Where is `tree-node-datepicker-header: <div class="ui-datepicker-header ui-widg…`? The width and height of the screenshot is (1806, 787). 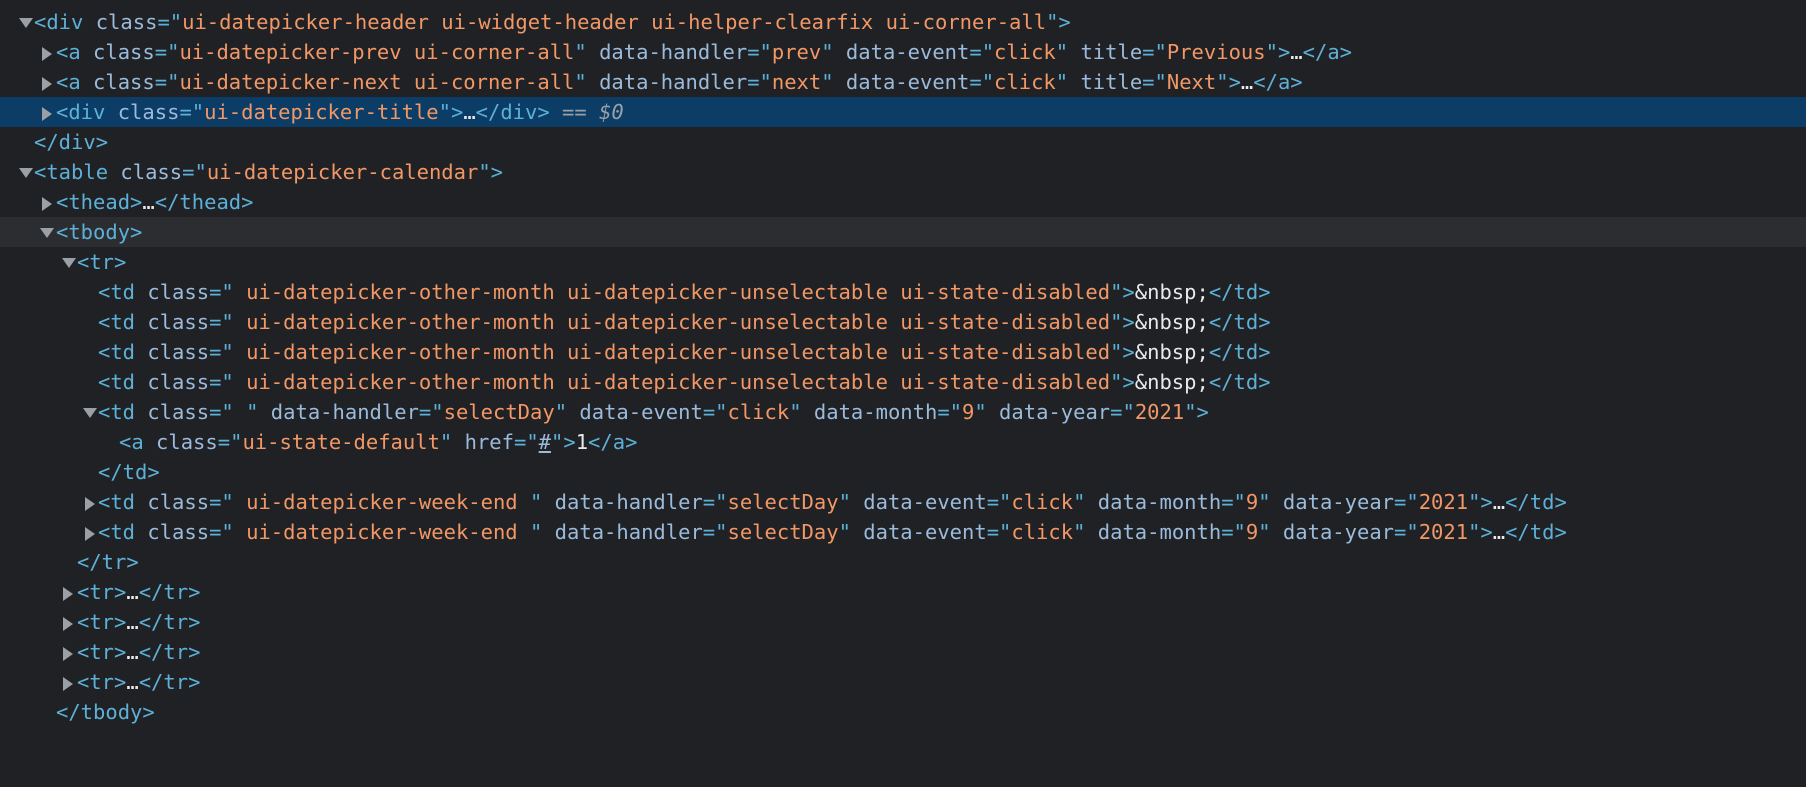 tree-node-datepicker-header: <div class="ui-datepicker-header ui-widg… is located at coordinates (903, 22).